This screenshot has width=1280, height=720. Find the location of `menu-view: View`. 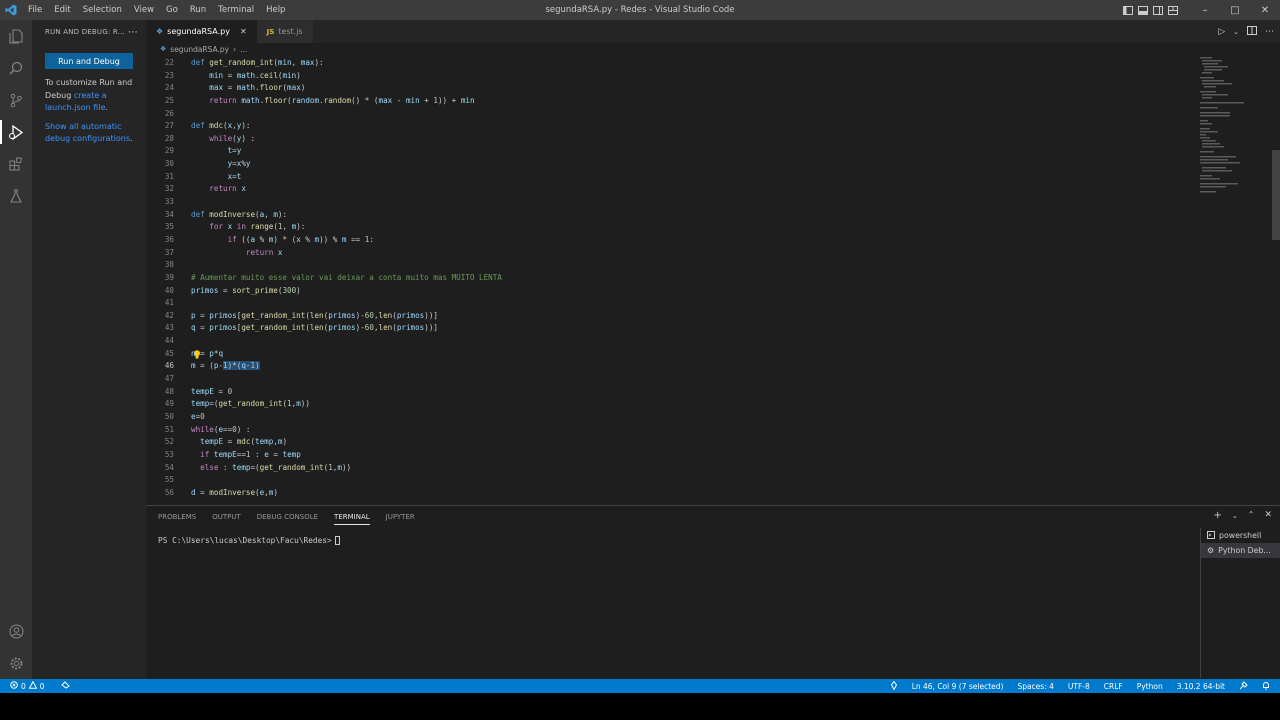

menu-view: View is located at coordinates (144, 10).